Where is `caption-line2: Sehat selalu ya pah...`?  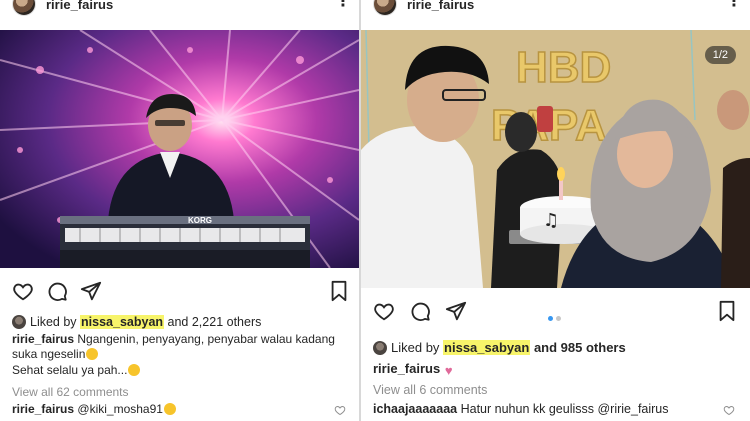 caption-line2: Sehat selalu ya pah... is located at coordinates (76, 370).